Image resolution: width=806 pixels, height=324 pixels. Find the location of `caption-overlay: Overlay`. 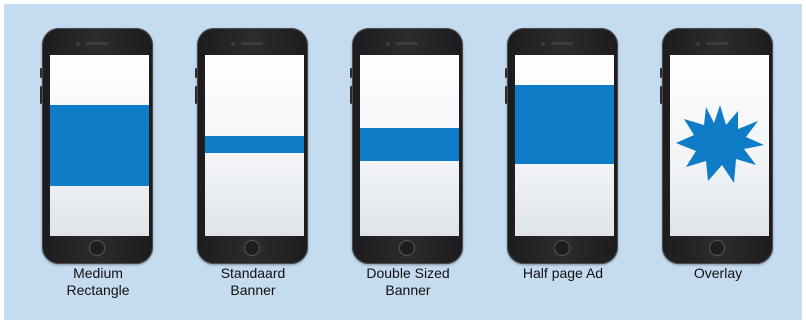

caption-overlay: Overlay is located at coordinates (718, 273).